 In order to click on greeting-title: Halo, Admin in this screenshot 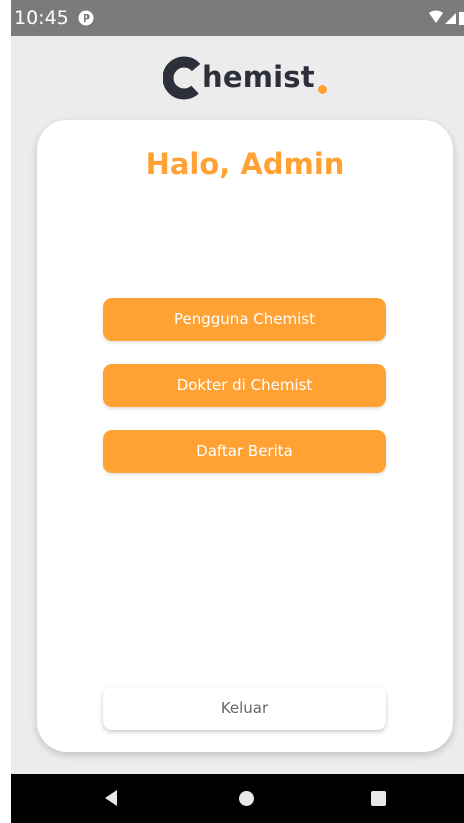, I will do `click(245, 164)`.